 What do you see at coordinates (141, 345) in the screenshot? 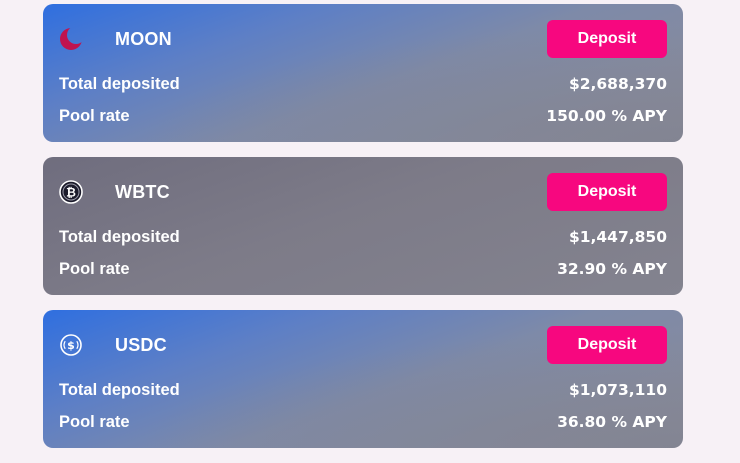
I see `pool-name: USDC` at bounding box center [141, 345].